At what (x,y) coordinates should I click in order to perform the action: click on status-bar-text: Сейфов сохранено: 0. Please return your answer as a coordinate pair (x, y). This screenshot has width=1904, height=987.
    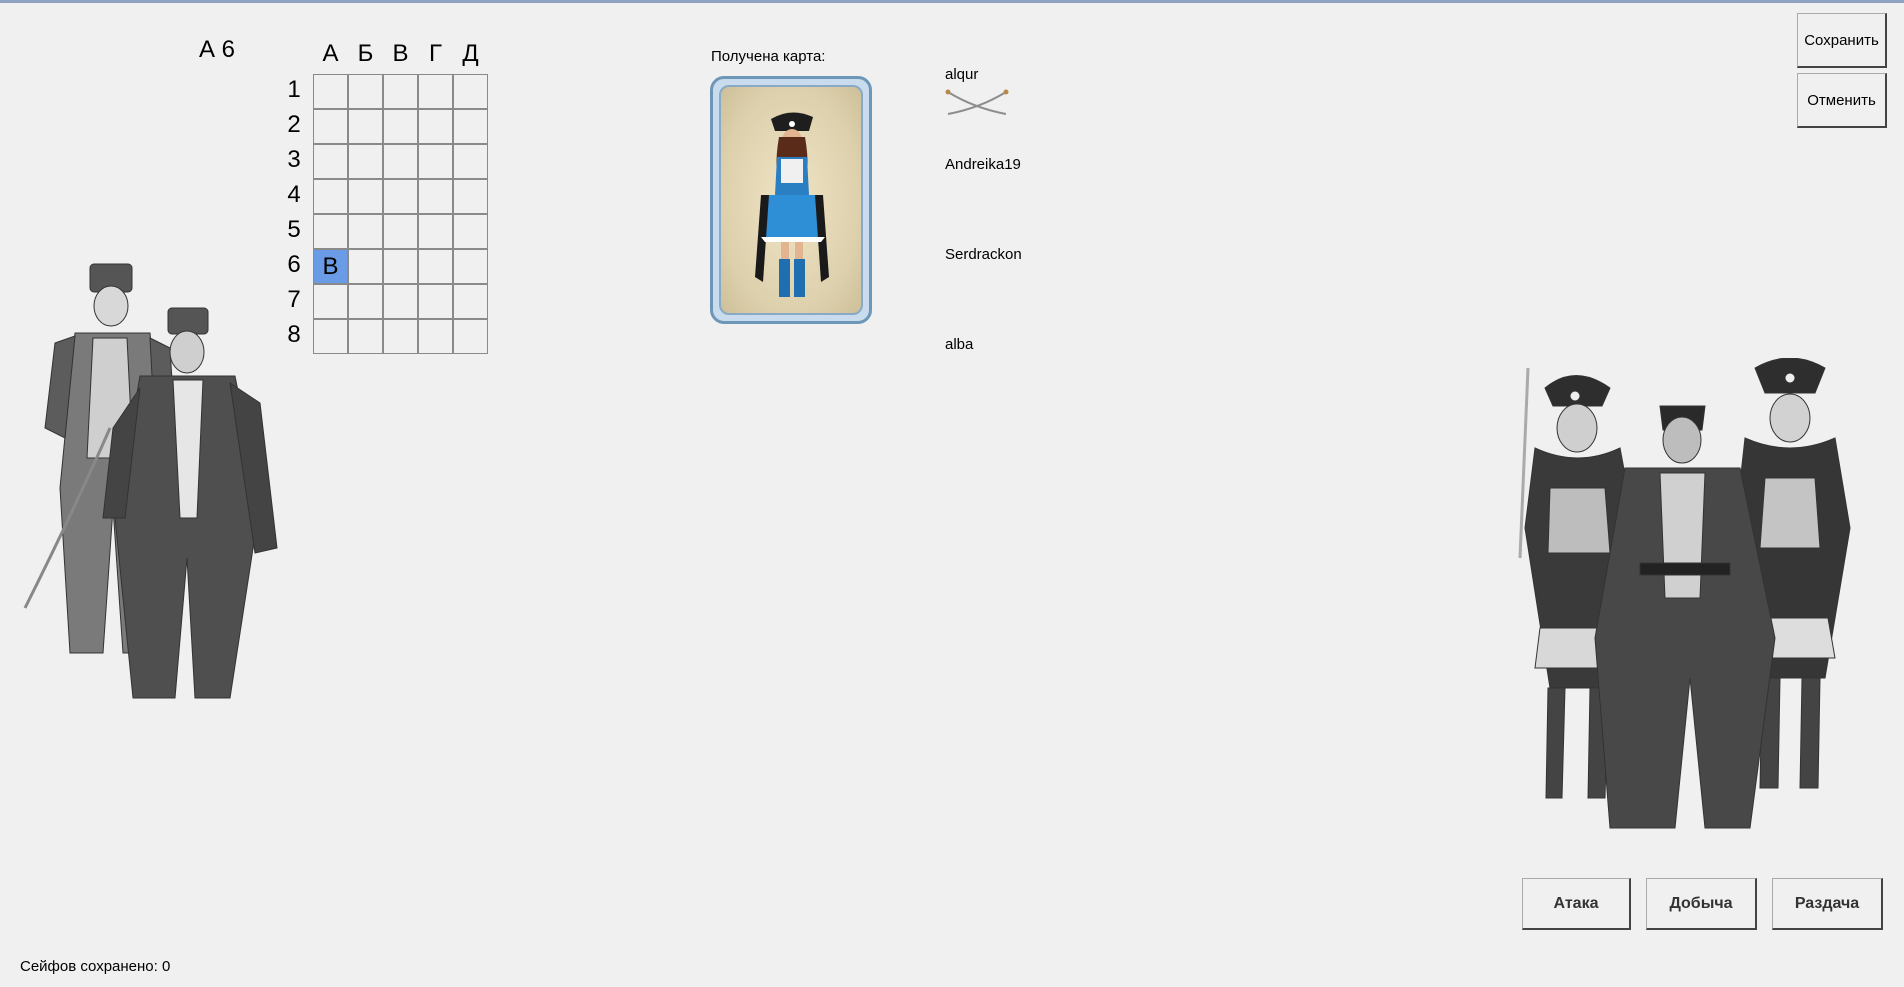
    Looking at the image, I should click on (95, 966).